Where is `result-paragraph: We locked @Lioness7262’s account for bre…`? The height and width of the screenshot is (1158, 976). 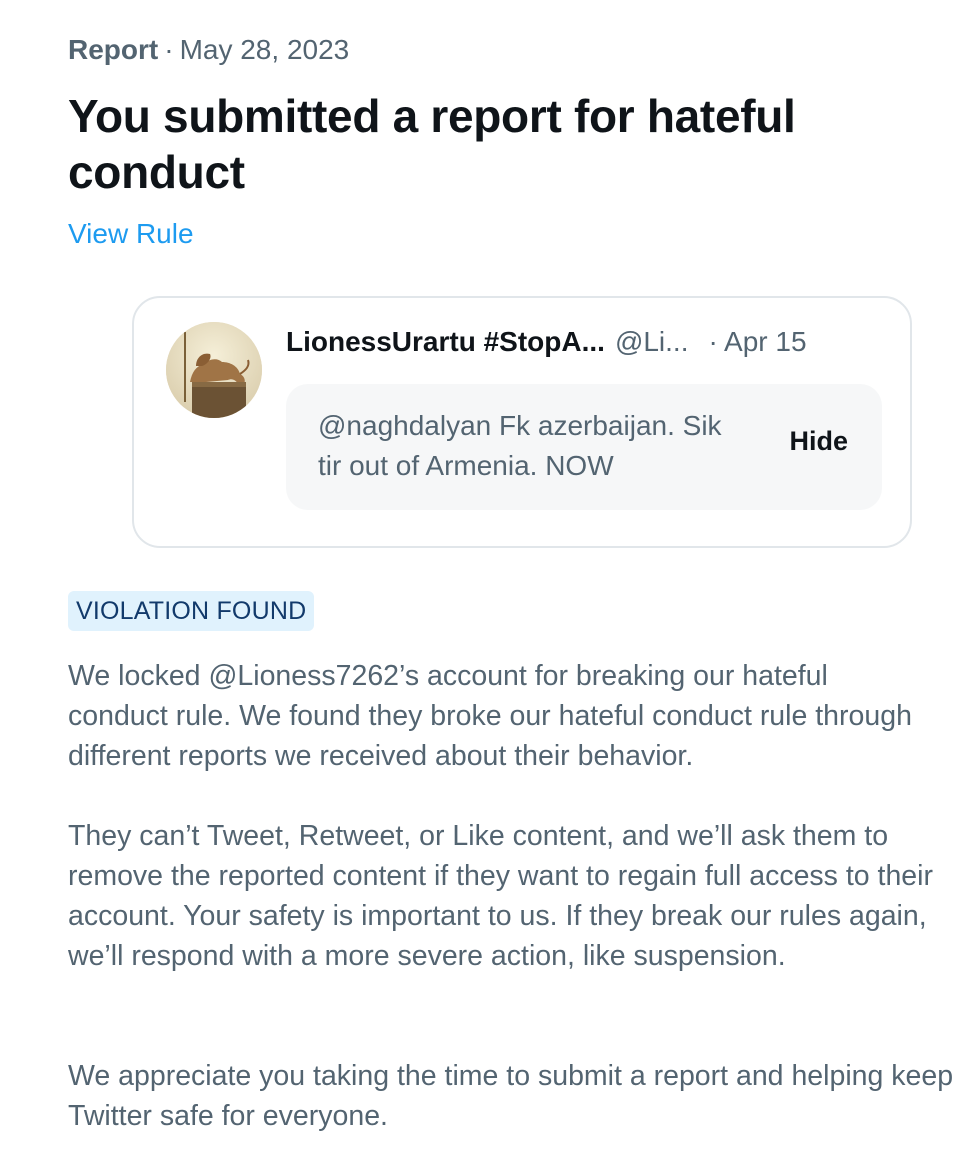 result-paragraph: We locked @Lioness7262’s account for bre… is located at coordinates (490, 716).